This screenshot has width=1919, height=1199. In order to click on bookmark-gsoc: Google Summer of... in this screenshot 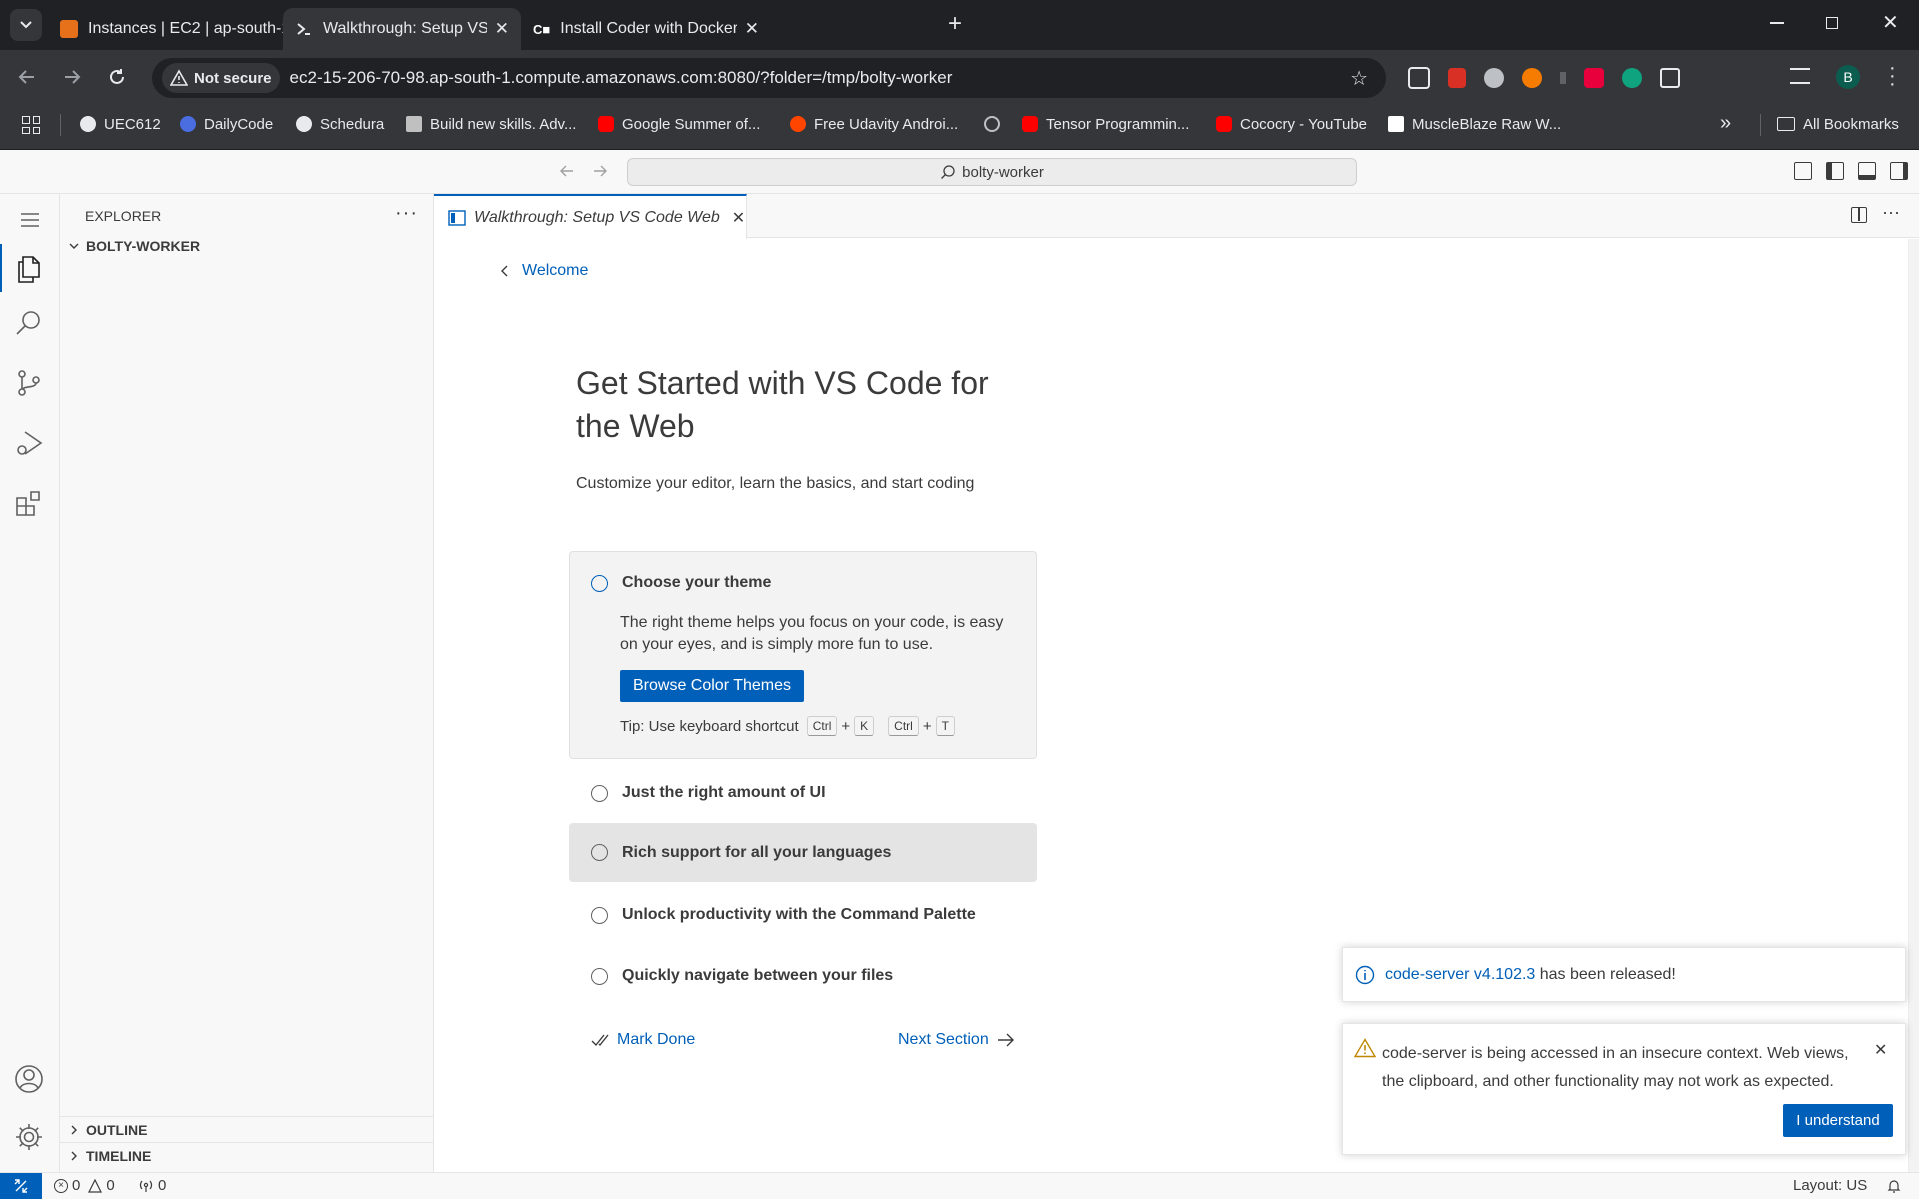, I will do `click(679, 124)`.